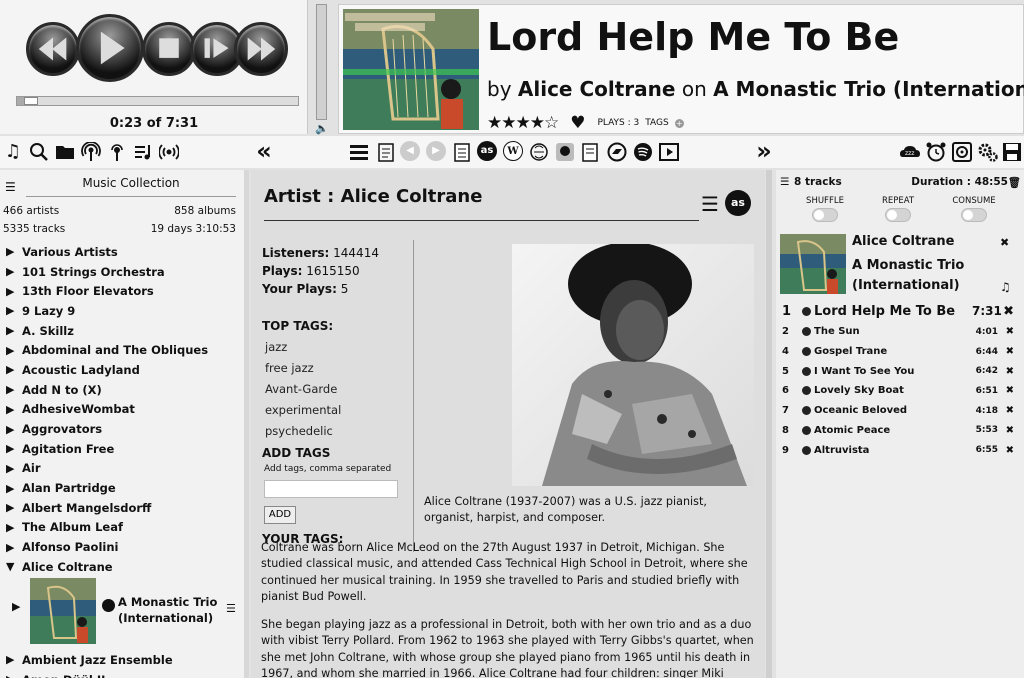  I want to click on artist-row: ▶ AdhesiveWombat, so click(124, 410).